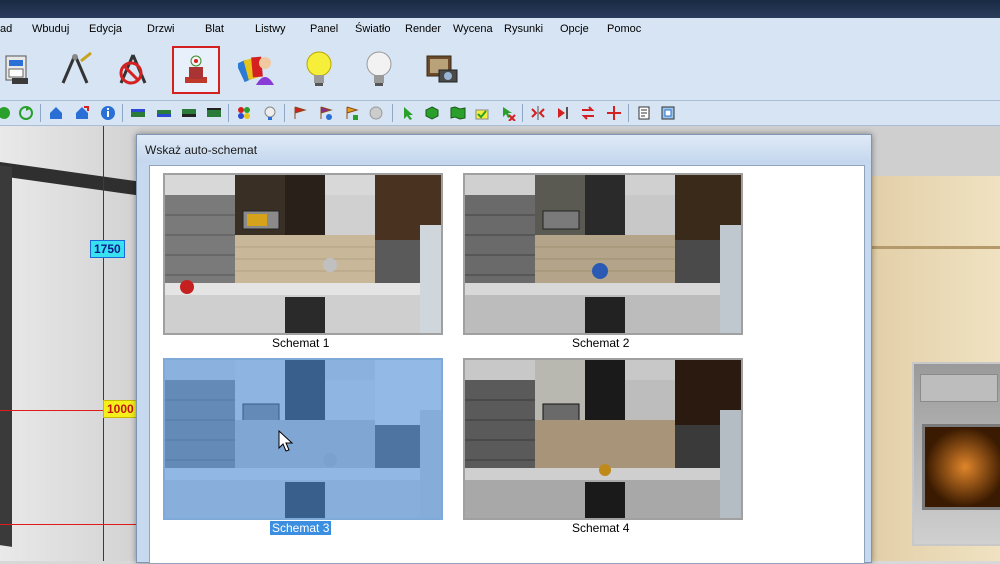 This screenshot has width=1000, height=564. I want to click on scheme-label-3: Schemat 3, so click(301, 528).